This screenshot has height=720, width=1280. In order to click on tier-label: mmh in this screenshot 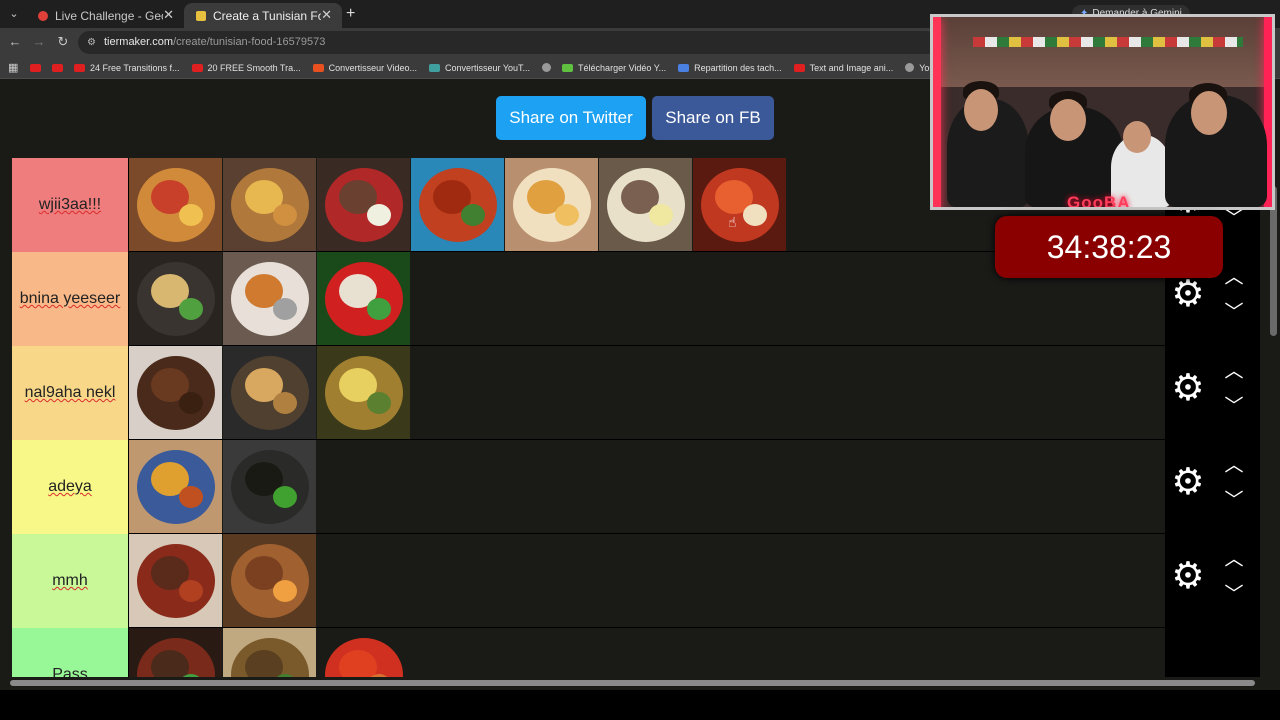, I will do `click(70, 581)`.